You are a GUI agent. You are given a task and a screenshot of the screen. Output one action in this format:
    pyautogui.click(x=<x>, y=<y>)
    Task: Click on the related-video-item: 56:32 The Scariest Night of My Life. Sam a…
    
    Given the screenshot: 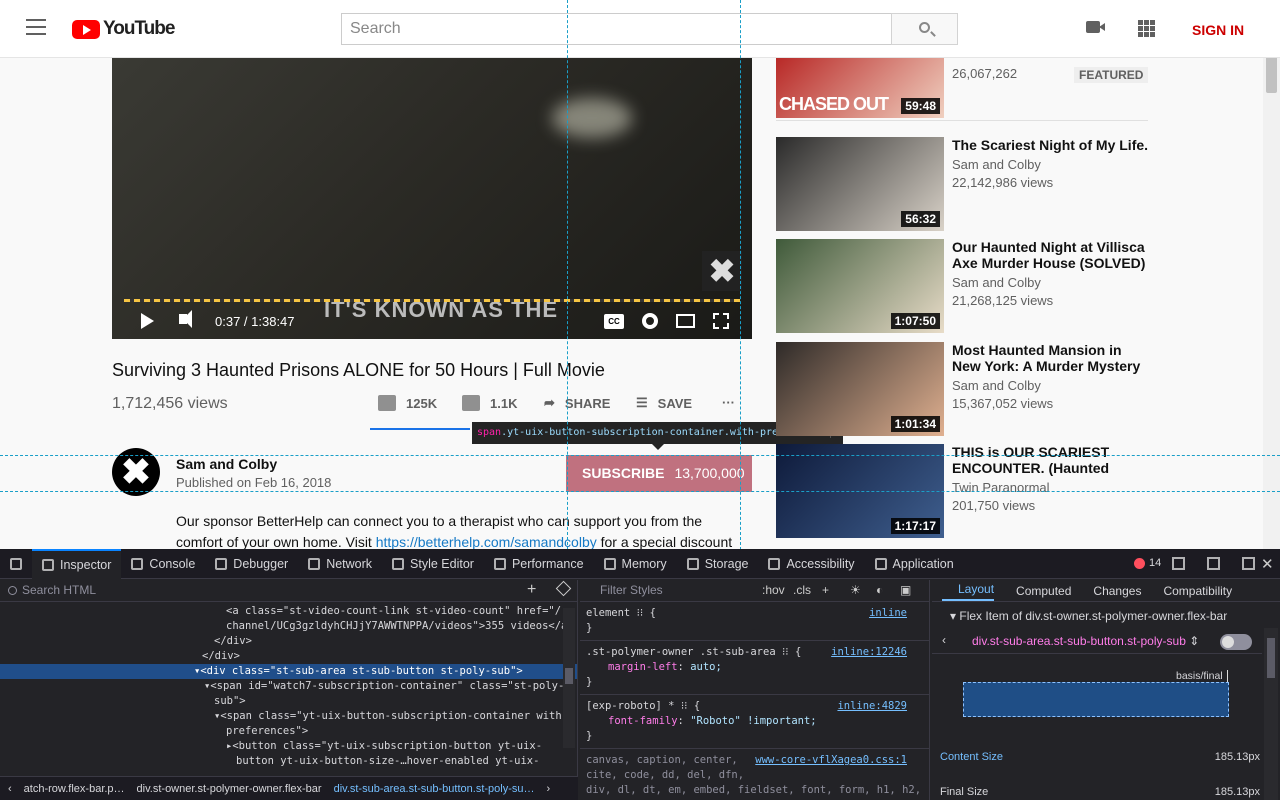 What is the action you would take?
    pyautogui.click(x=966, y=184)
    